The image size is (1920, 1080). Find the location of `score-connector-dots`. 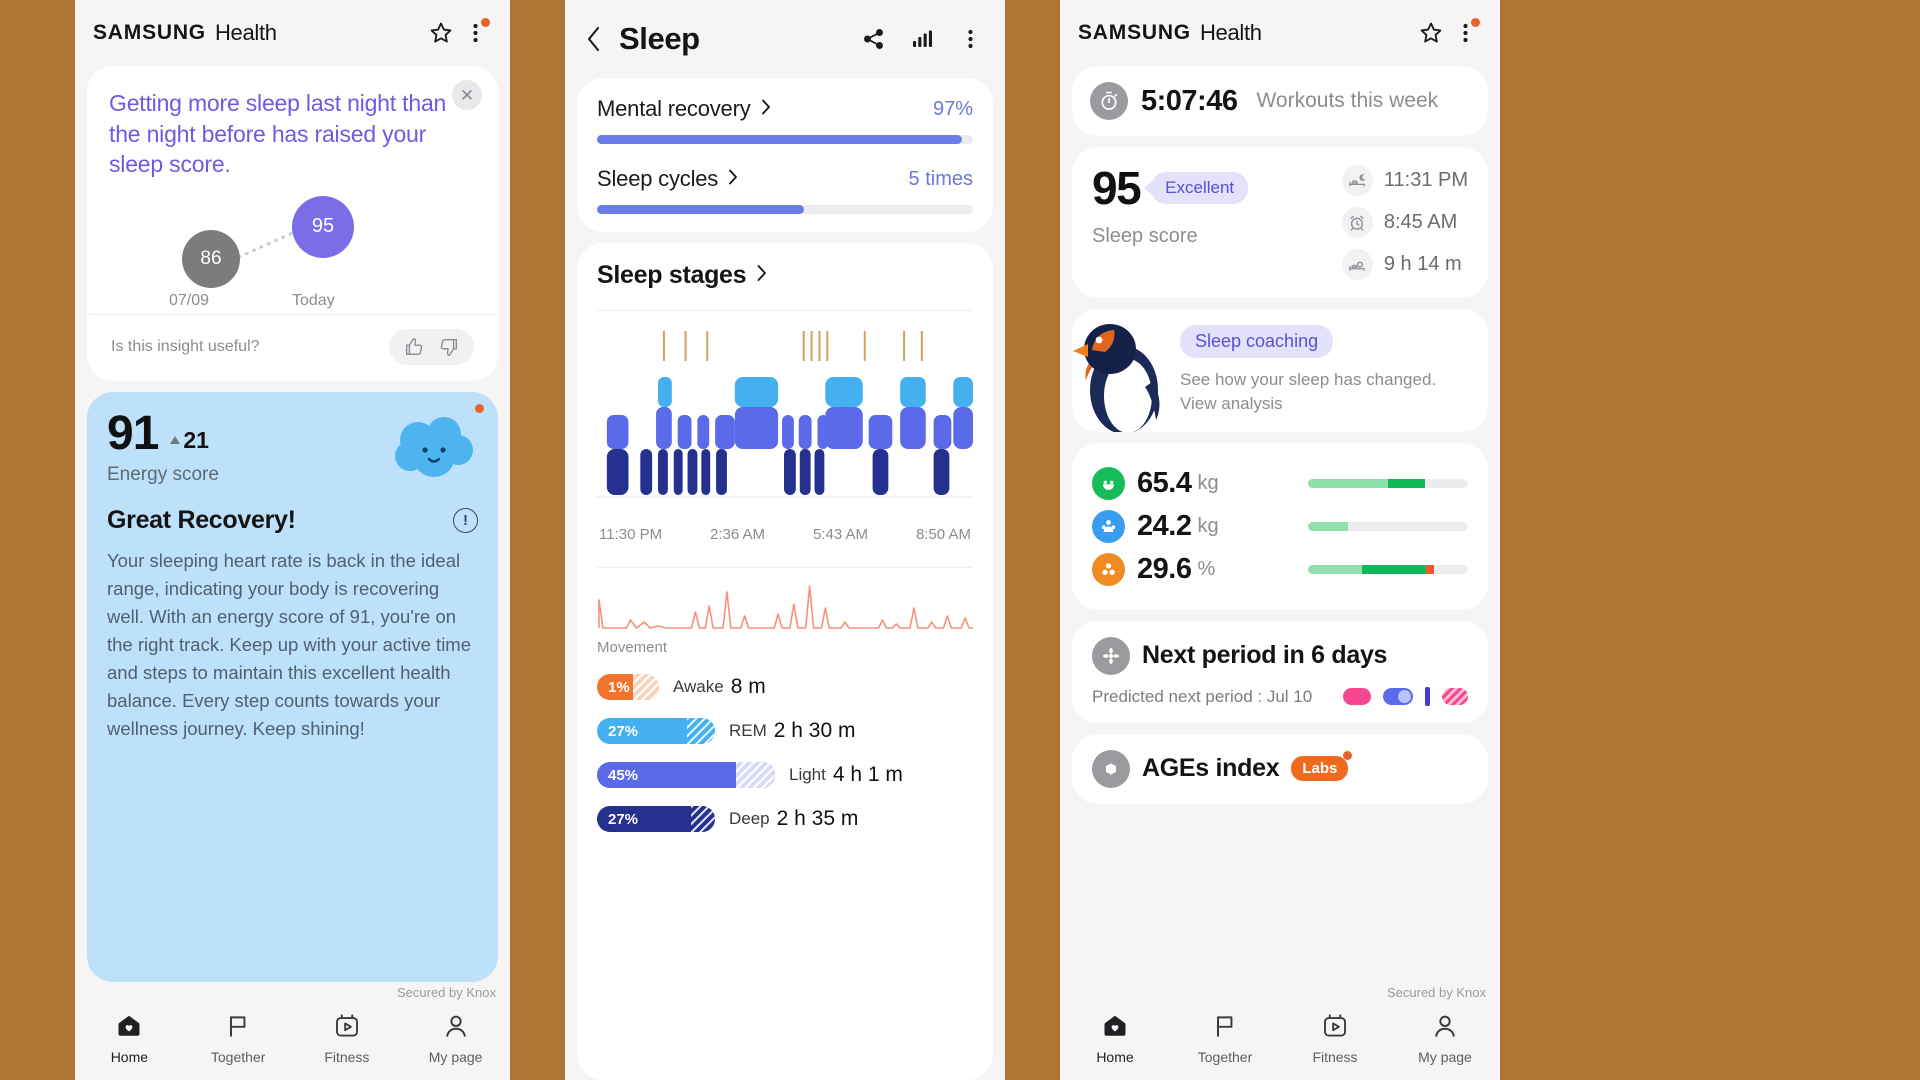

score-connector-dots is located at coordinates (268, 244).